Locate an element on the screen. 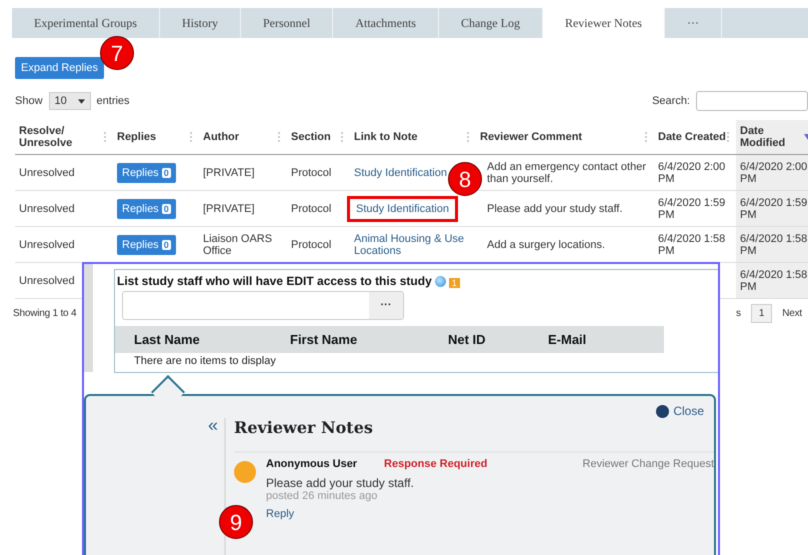 The image size is (808, 555). reply-link: Reply is located at coordinates (280, 514).